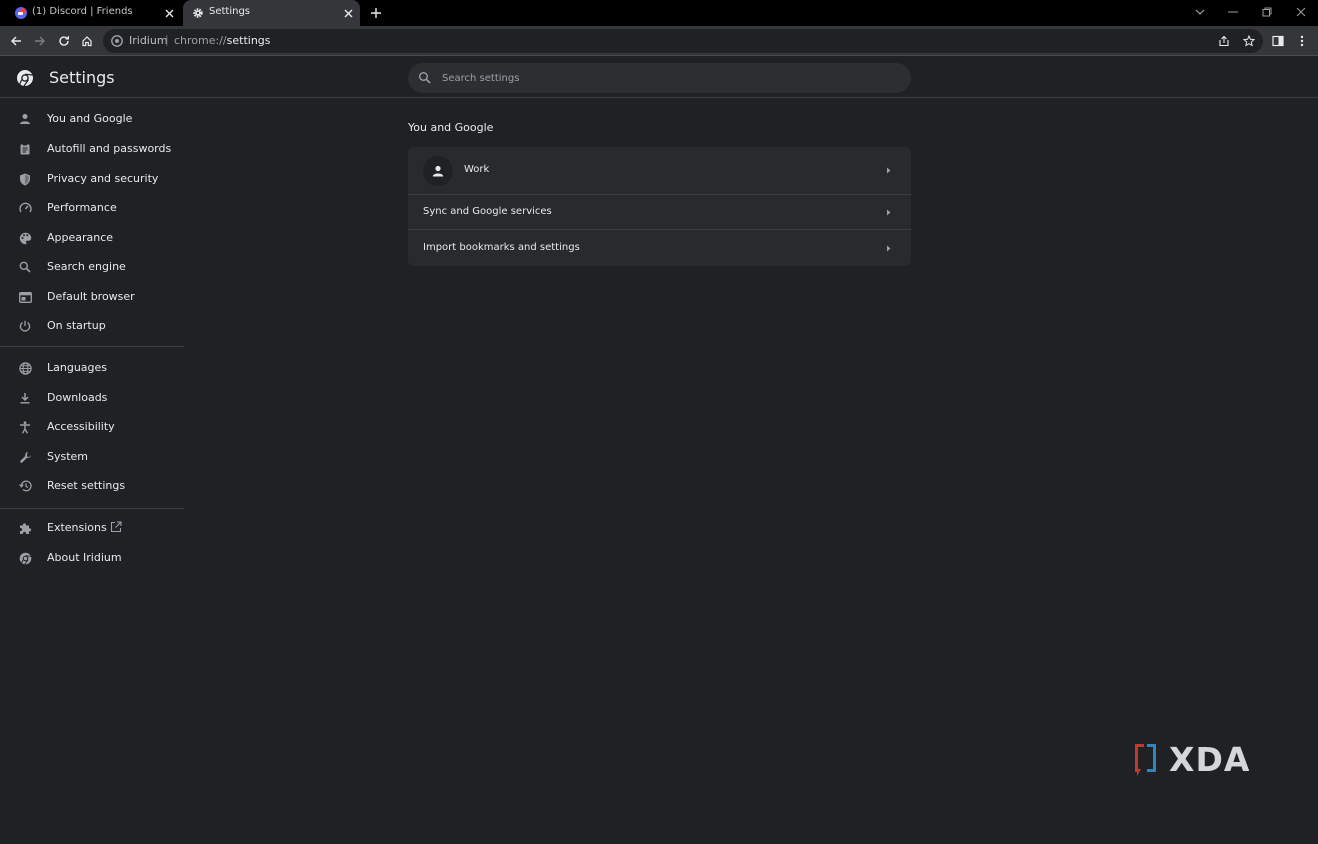 Image resolution: width=1318 pixels, height=844 pixels. Describe the element at coordinates (25, 427) in the screenshot. I see `accessibility-icon` at that location.